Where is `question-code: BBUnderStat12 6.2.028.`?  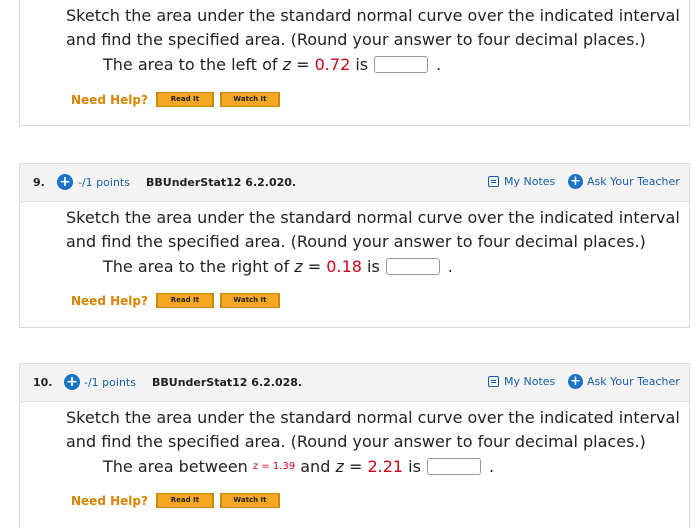 question-code: BBUnderStat12 6.2.028. is located at coordinates (227, 382).